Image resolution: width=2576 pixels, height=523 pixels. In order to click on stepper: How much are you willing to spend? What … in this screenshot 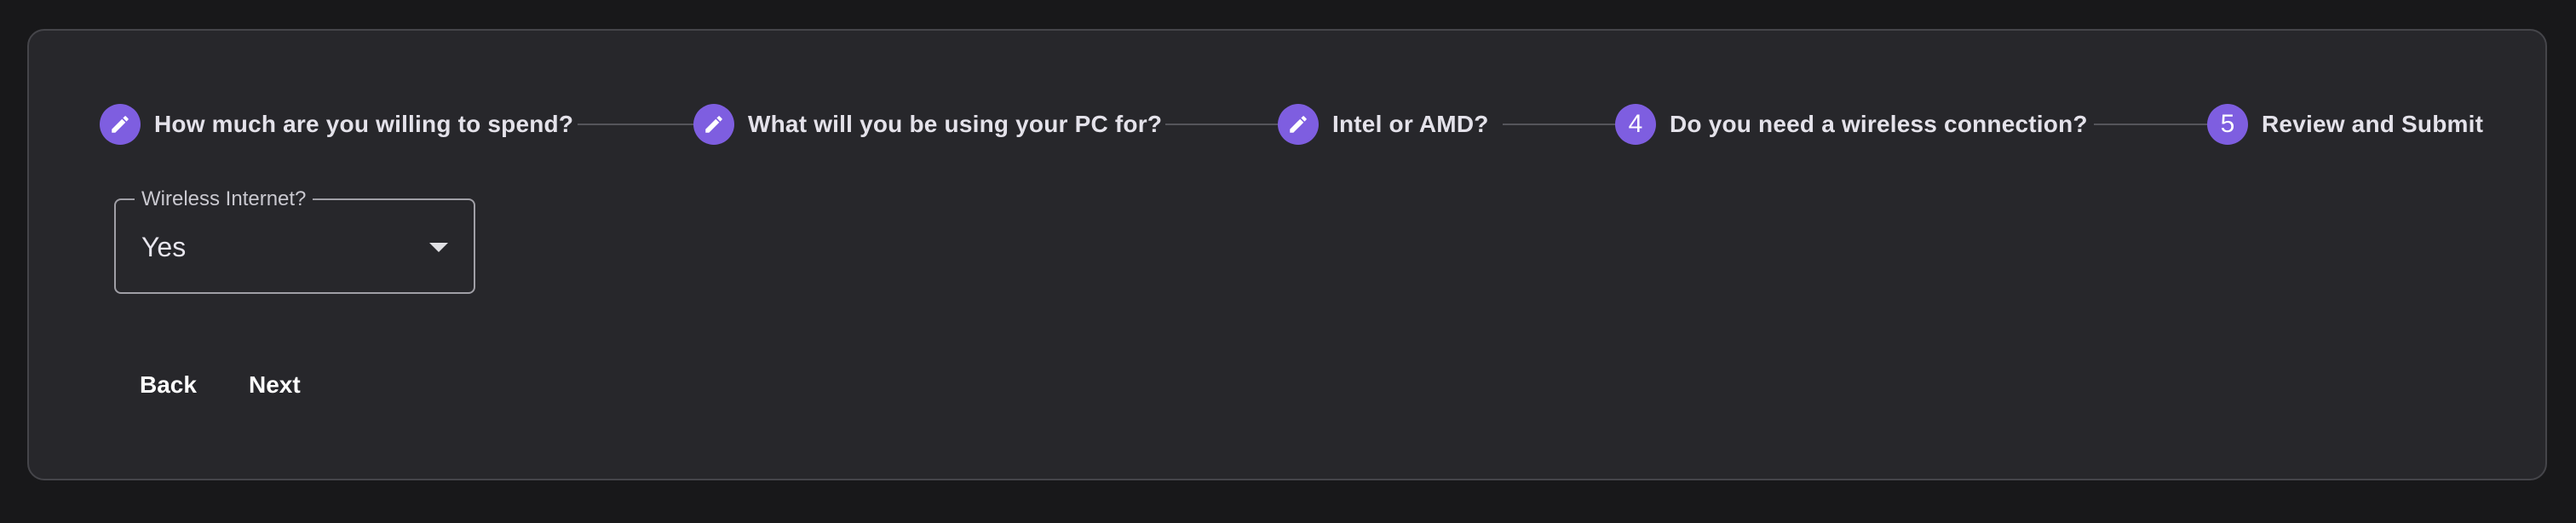, I will do `click(1287, 124)`.